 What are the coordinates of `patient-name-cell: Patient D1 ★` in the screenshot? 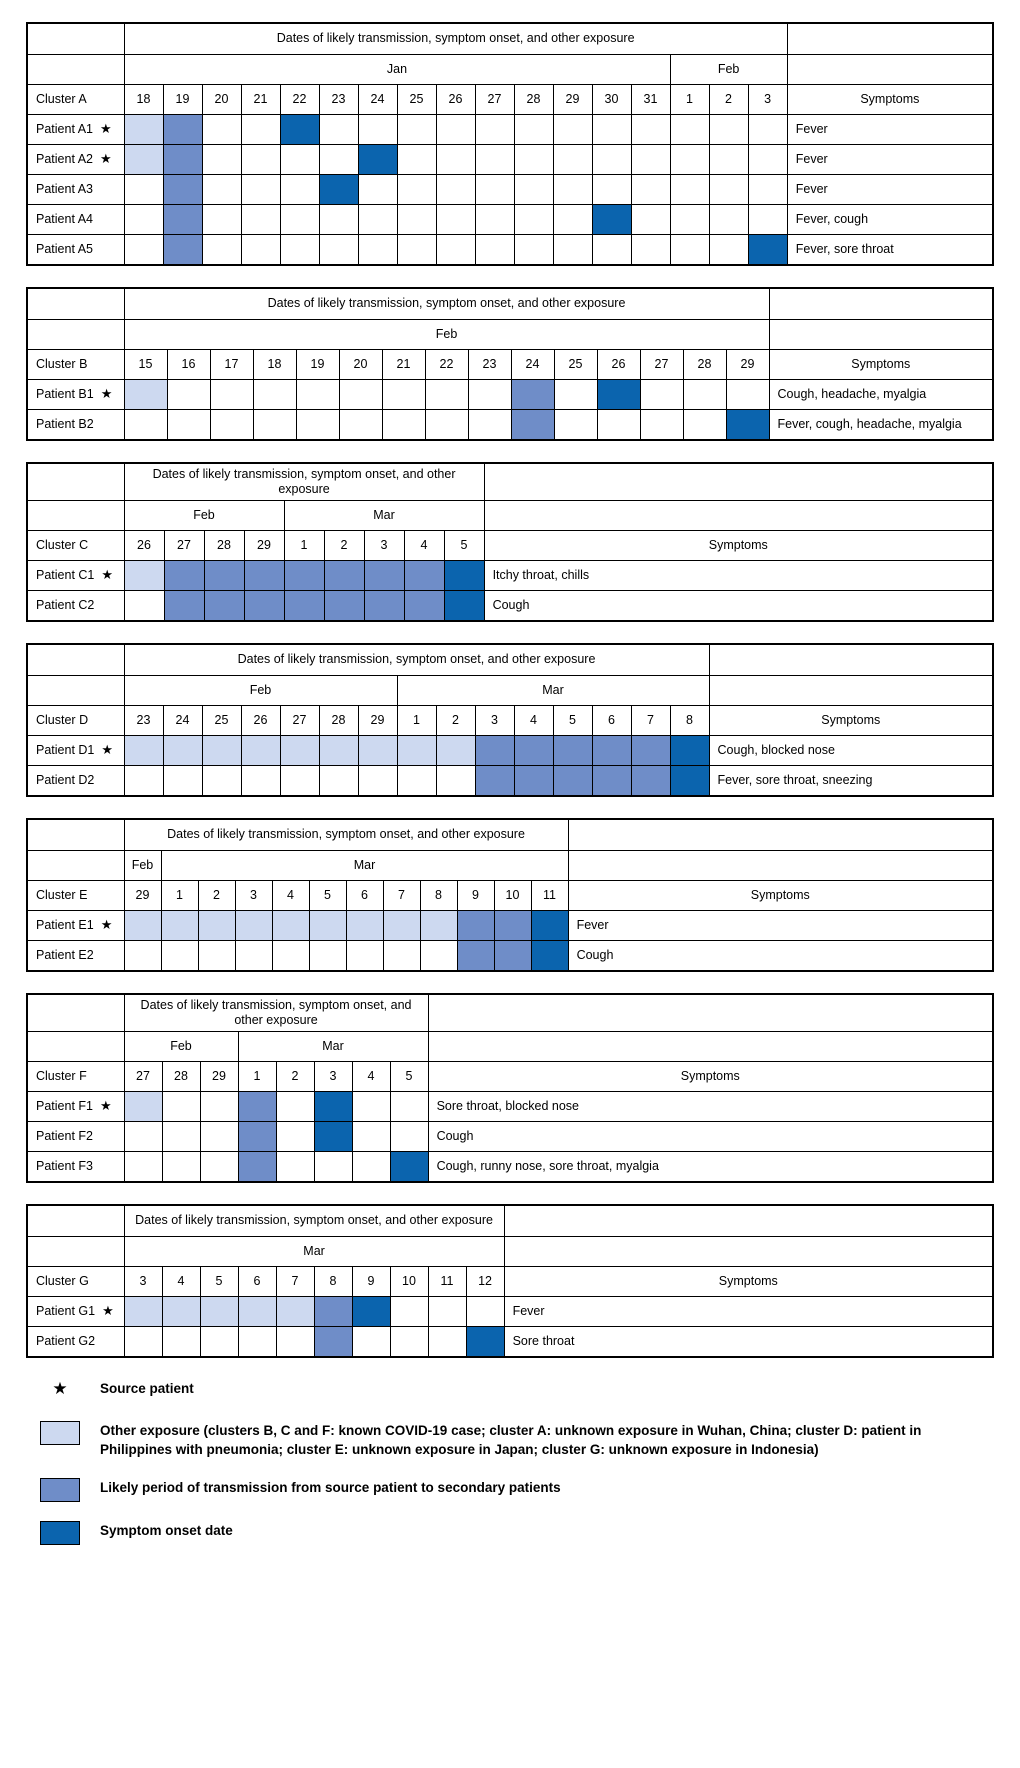 It's located at (76, 750).